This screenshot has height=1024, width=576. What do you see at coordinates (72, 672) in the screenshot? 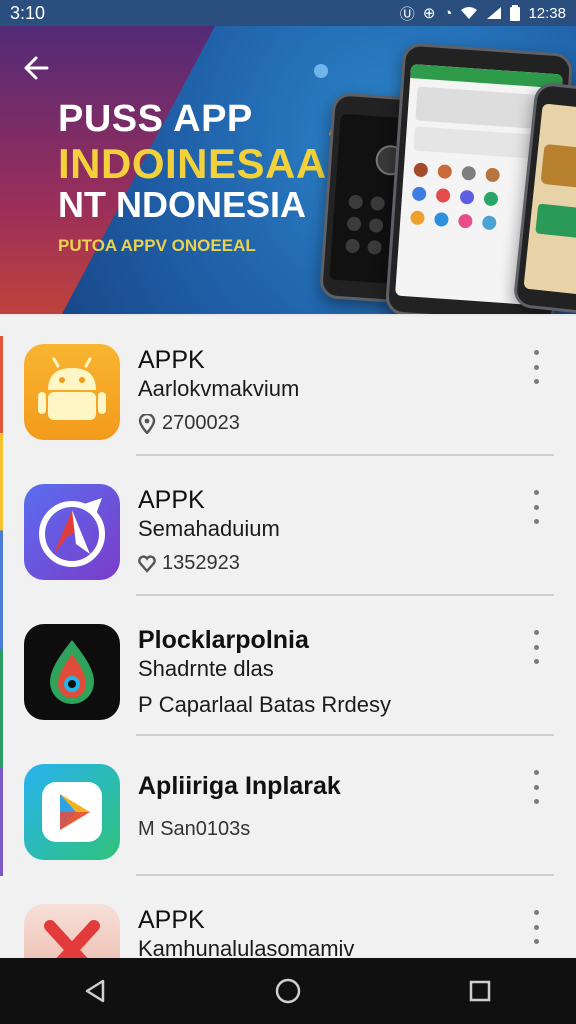
I see `drop-pin-icon` at bounding box center [72, 672].